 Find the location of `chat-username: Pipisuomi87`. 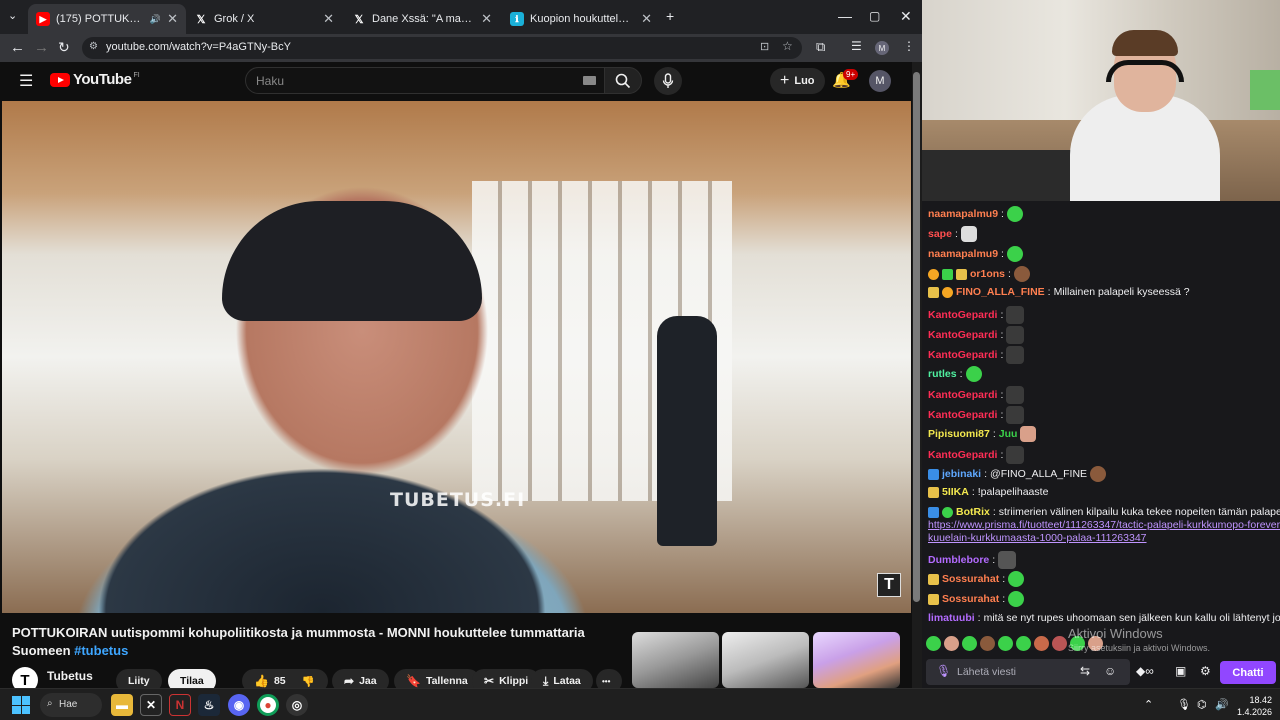

chat-username: Pipisuomi87 is located at coordinates (959, 434).